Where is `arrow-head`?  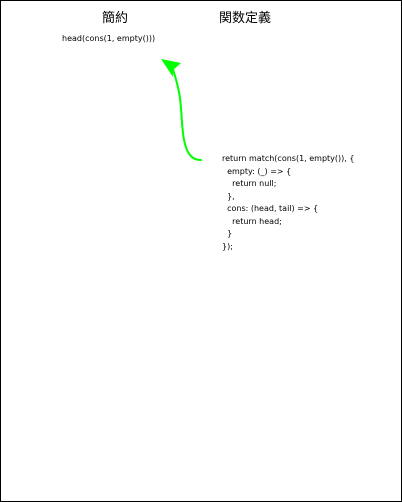 arrow-head is located at coordinates (171, 68).